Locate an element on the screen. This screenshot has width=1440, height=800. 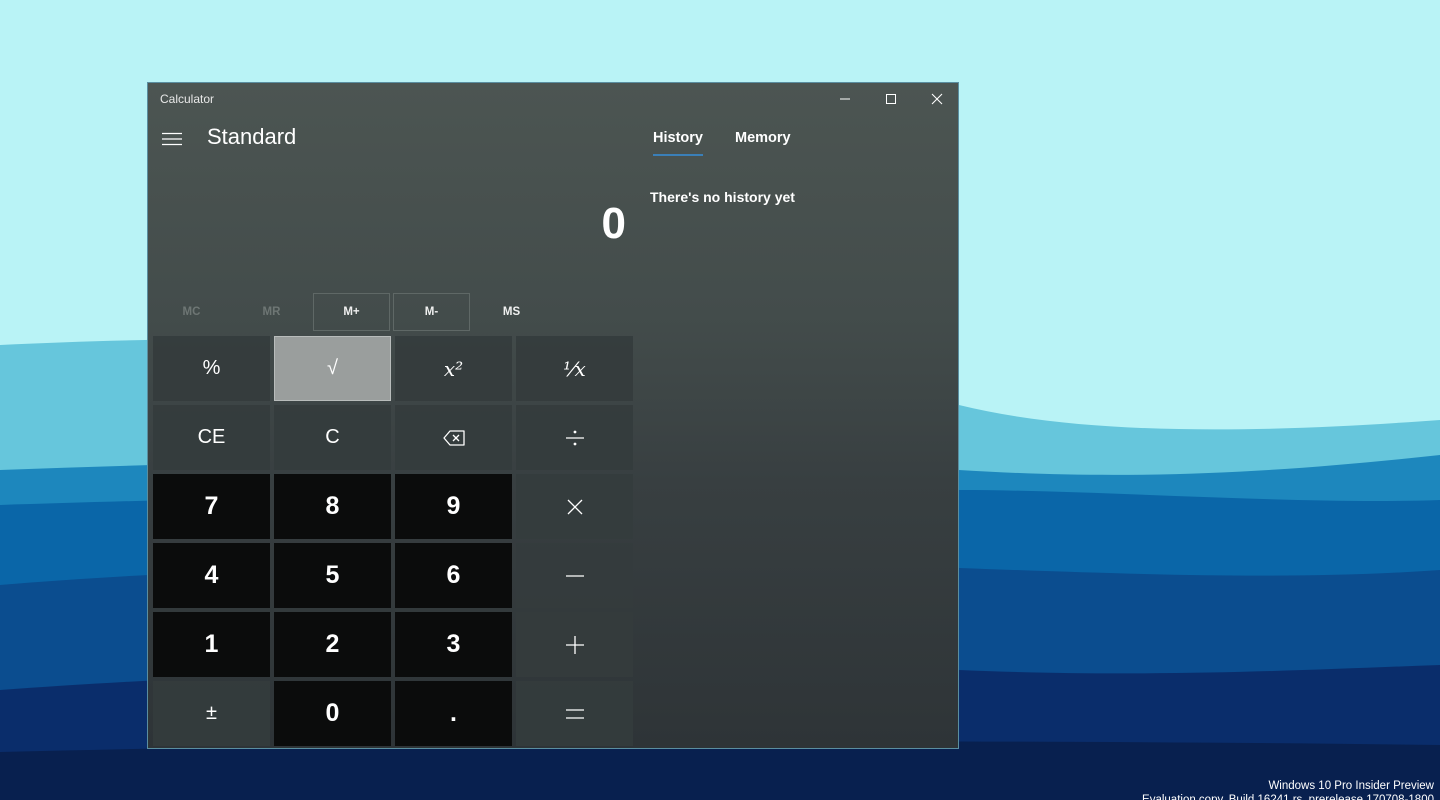
hamburger-icon is located at coordinates (172, 139).